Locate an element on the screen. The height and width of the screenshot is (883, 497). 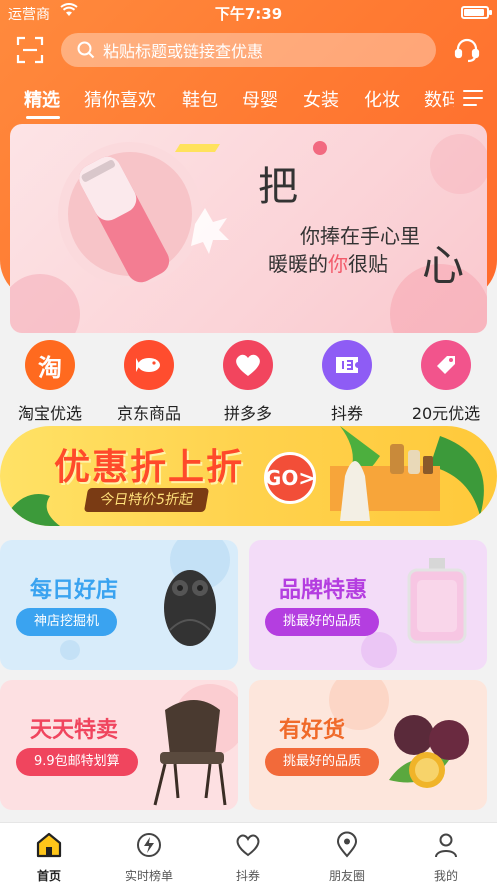
search-input: 粘贴标题或链接查优惠 is located at coordinates (248, 50).